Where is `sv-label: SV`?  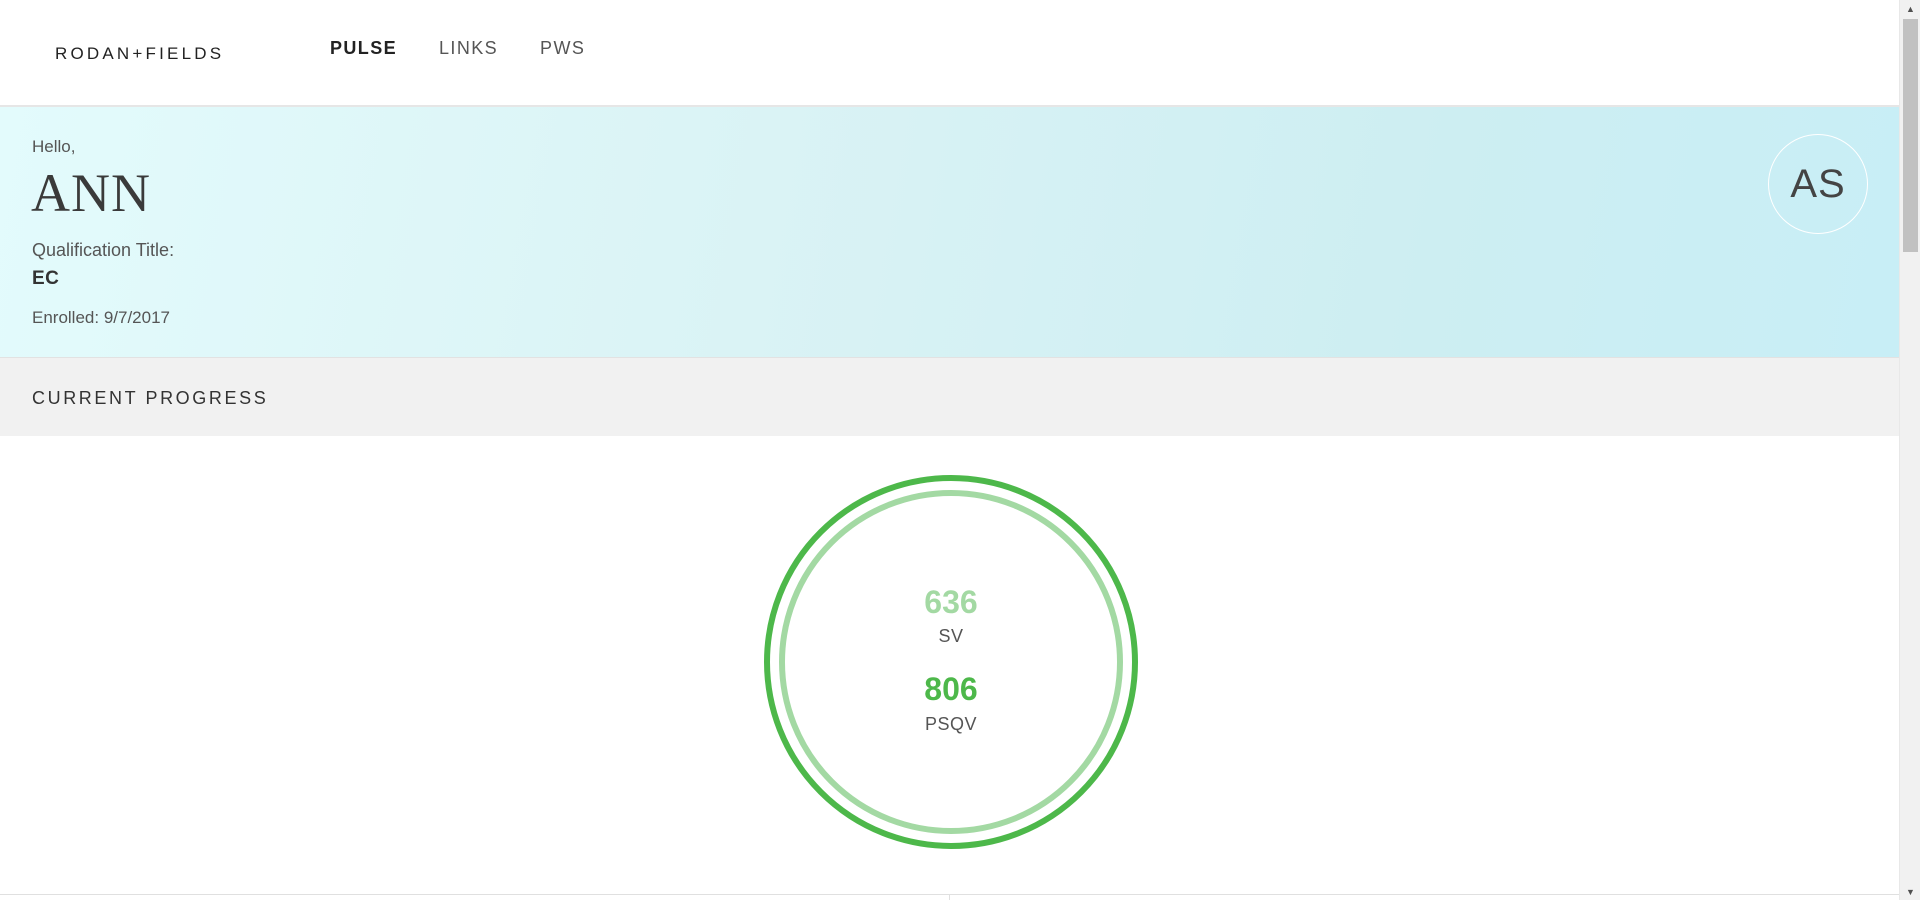 sv-label: SV is located at coordinates (951, 636).